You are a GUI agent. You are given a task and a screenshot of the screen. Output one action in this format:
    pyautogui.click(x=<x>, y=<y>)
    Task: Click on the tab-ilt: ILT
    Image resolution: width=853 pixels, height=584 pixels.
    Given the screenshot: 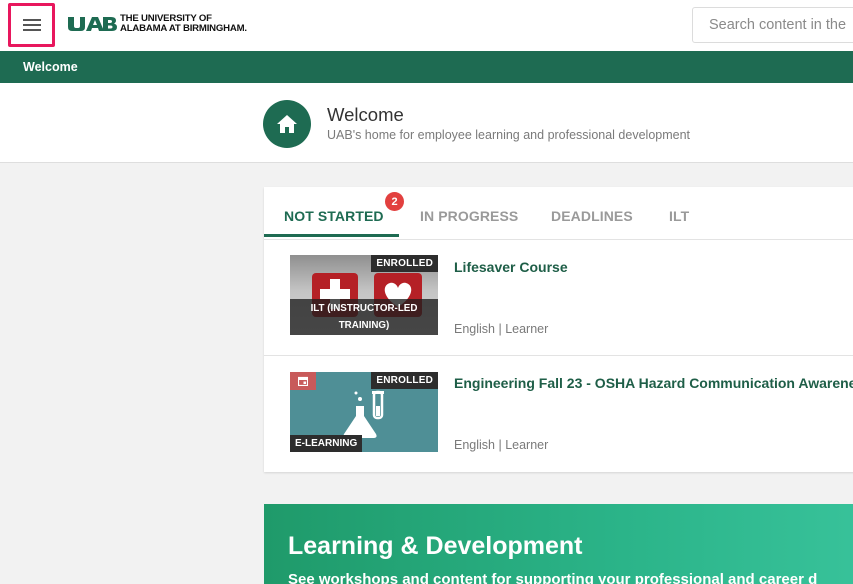 What is the action you would take?
    pyautogui.click(x=679, y=216)
    